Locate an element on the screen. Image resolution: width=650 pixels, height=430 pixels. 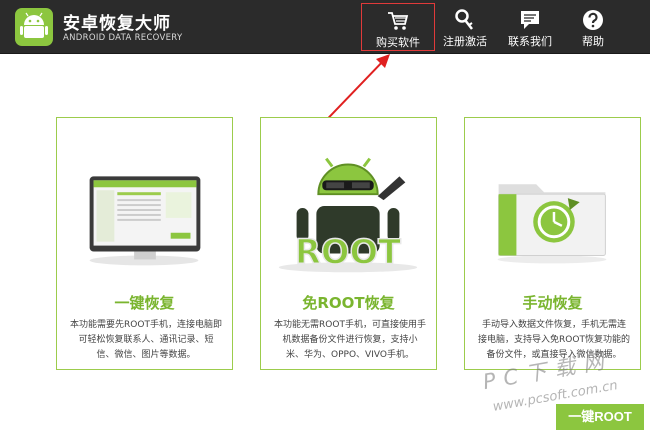
help-label: 帮助 is located at coordinates (593, 41).